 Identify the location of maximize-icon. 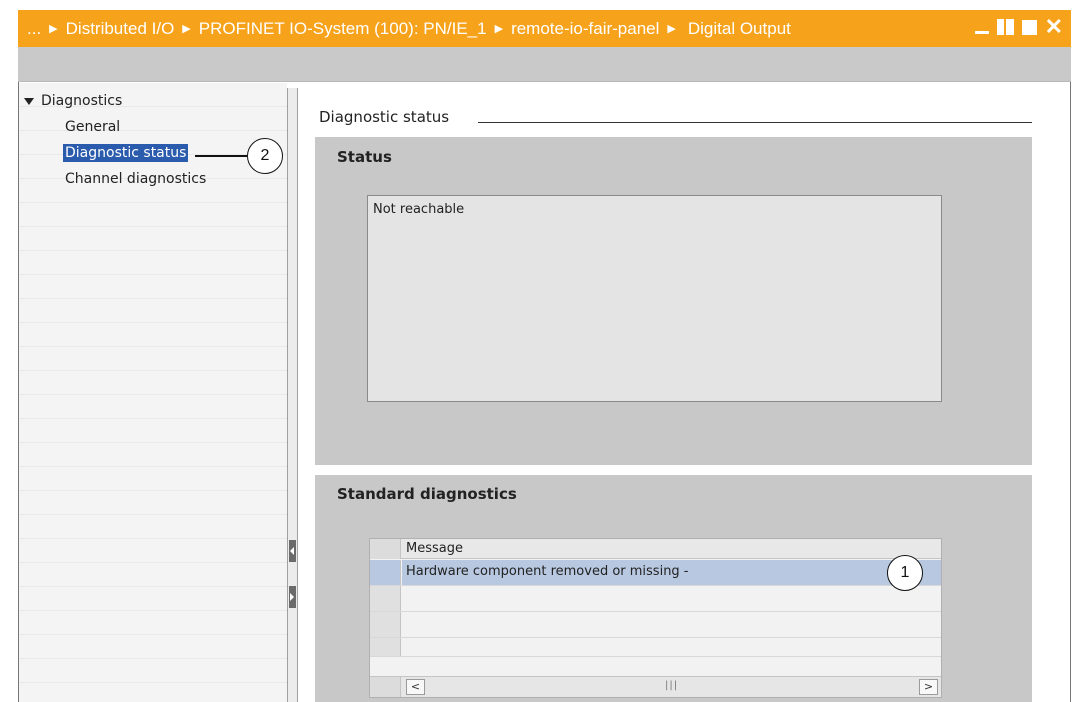
(1029, 27).